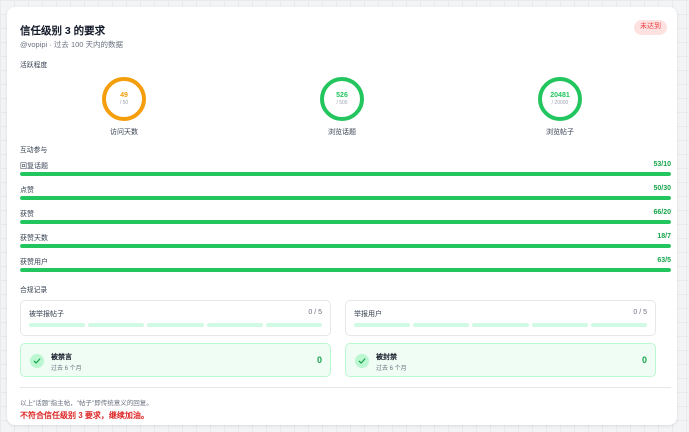  What do you see at coordinates (34, 262) in the screenshot?
I see `metric-name: 获赞用户` at bounding box center [34, 262].